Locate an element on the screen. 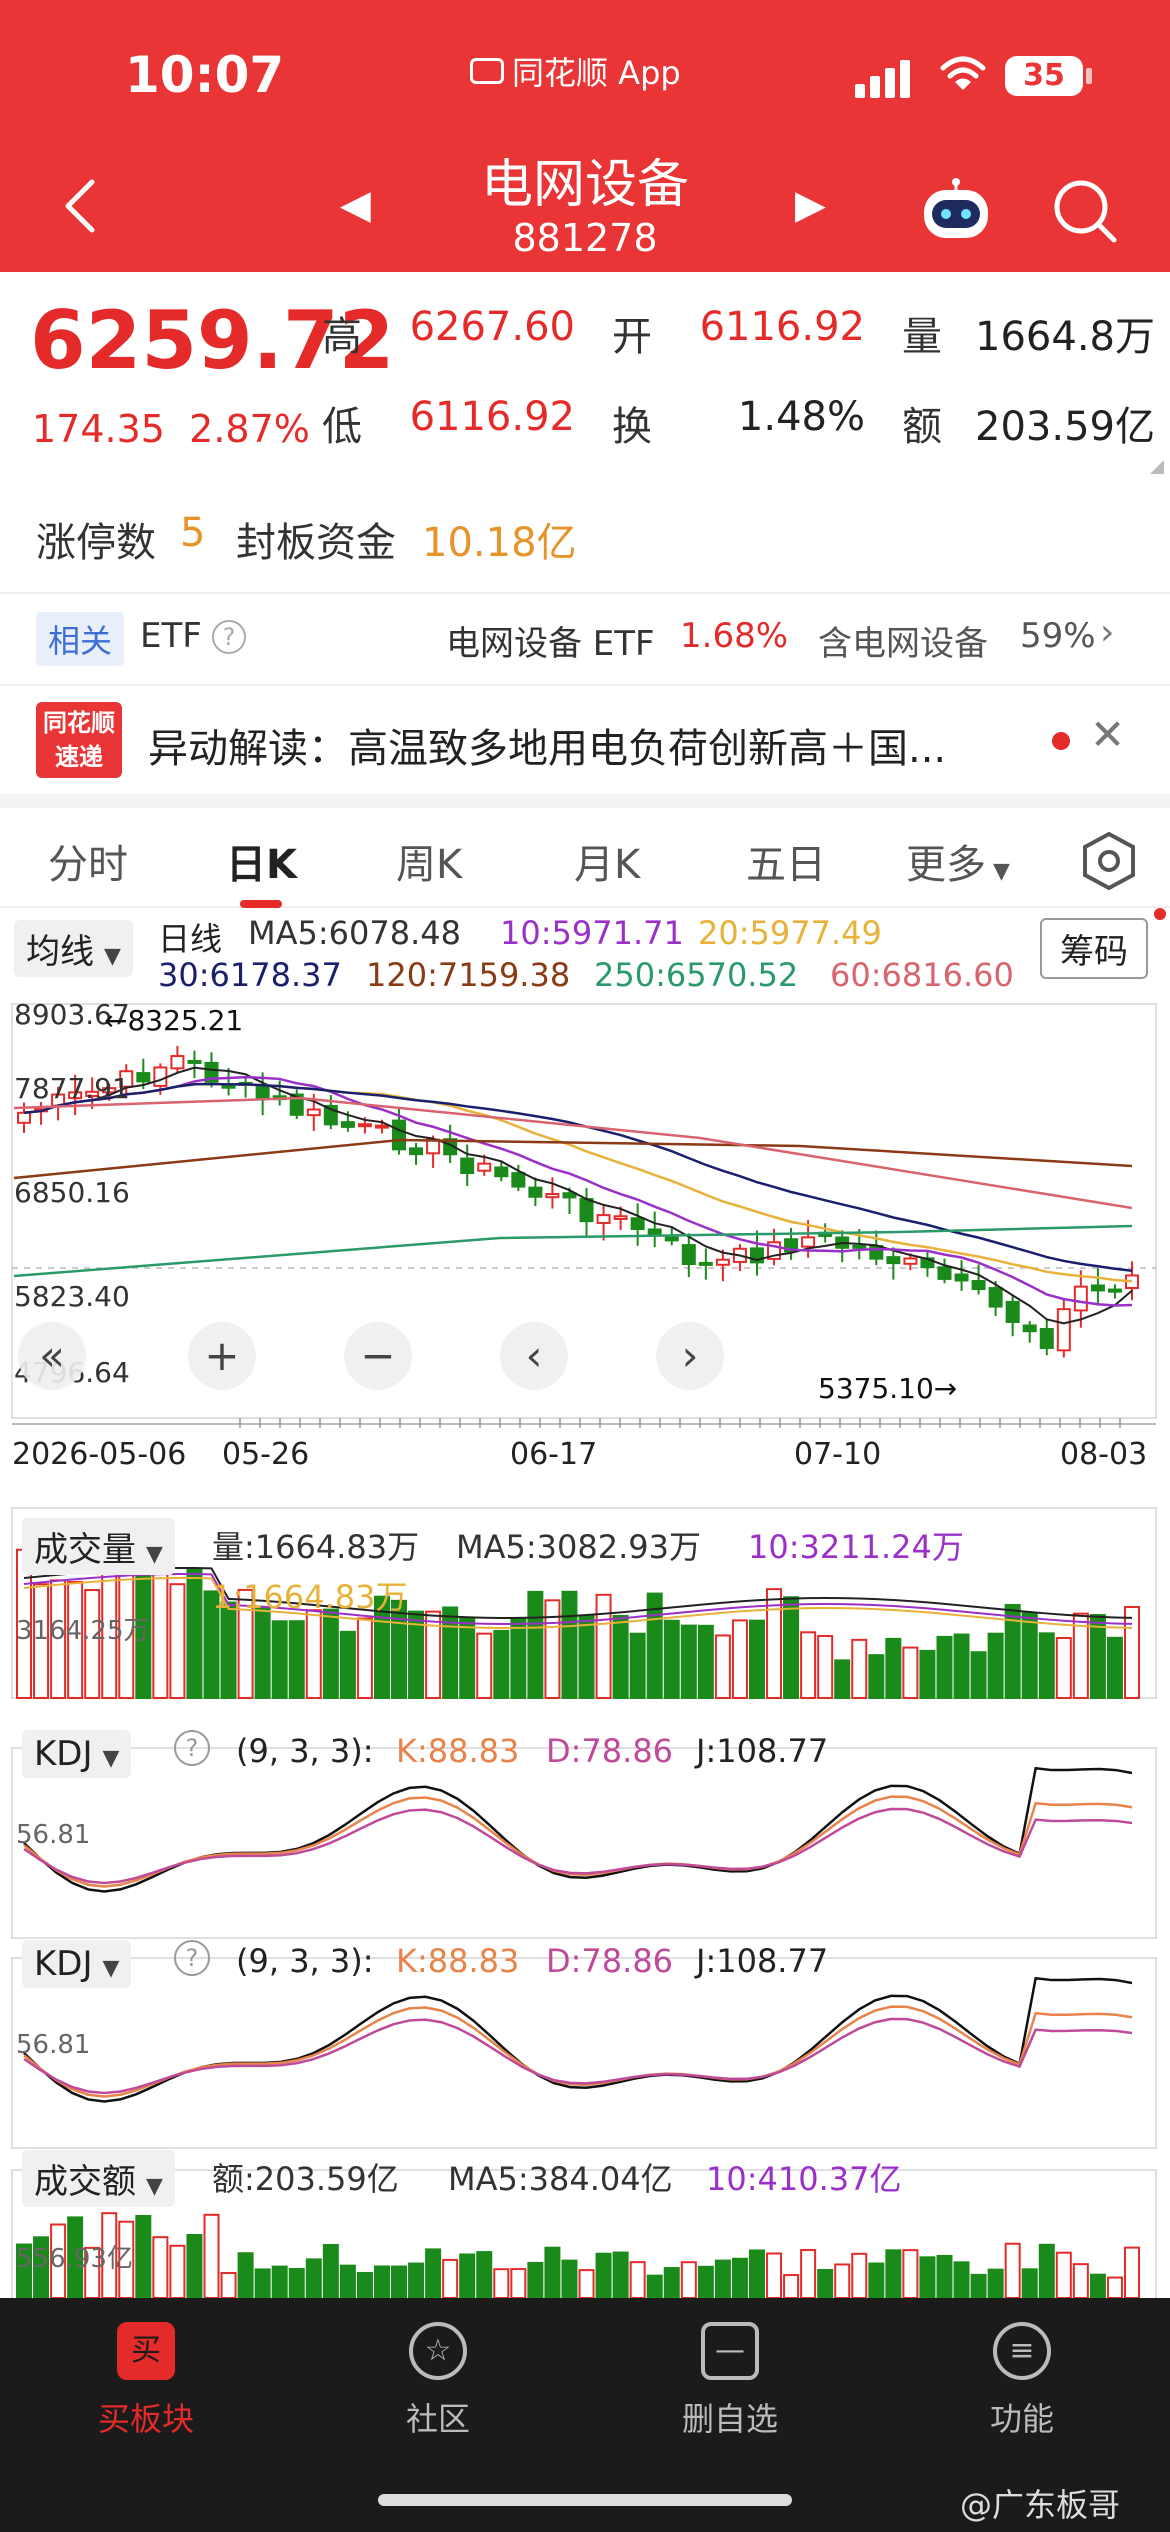 This screenshot has height=2532, width=1170. tab-monthly-k: 月K is located at coordinates (607, 861).